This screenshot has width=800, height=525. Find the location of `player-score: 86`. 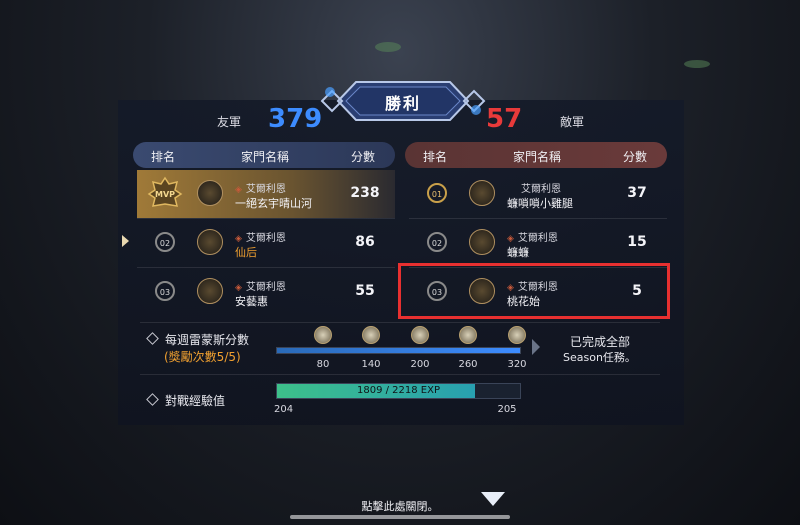

player-score: 86 is located at coordinates (365, 242).